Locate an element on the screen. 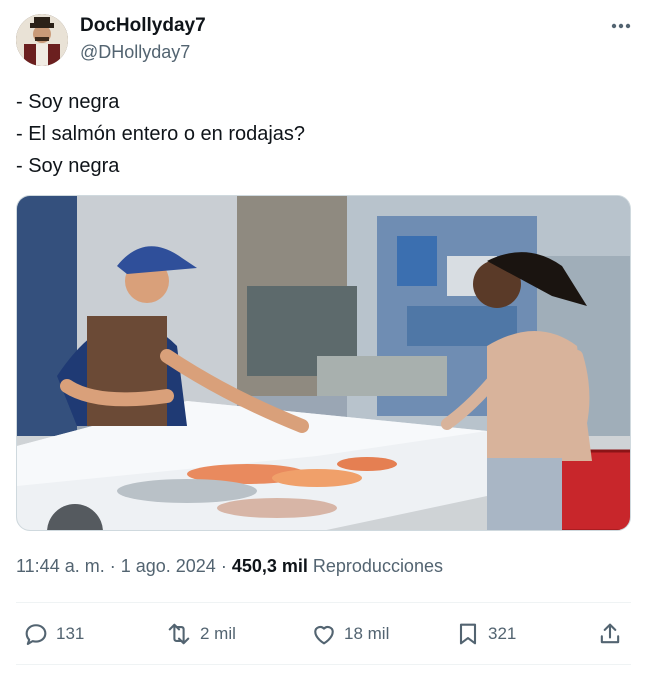  repost-icon is located at coordinates (179, 634).